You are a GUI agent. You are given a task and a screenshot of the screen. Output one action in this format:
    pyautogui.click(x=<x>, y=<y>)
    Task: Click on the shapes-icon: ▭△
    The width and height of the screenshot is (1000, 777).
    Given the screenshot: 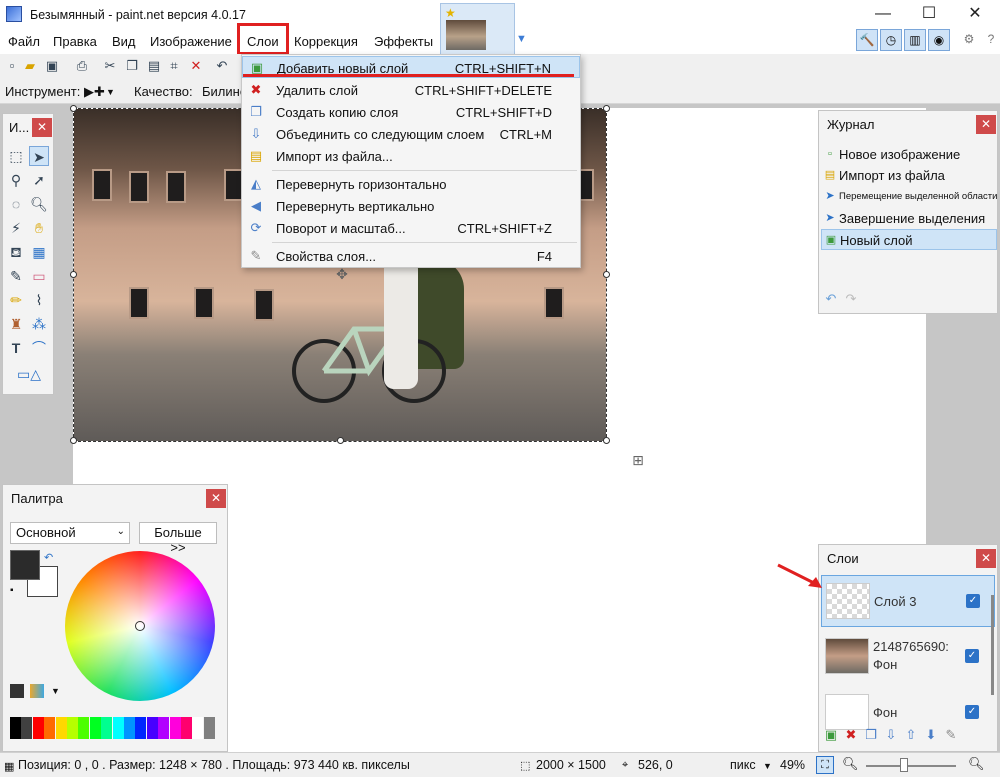 What is the action you would take?
    pyautogui.click(x=29, y=374)
    